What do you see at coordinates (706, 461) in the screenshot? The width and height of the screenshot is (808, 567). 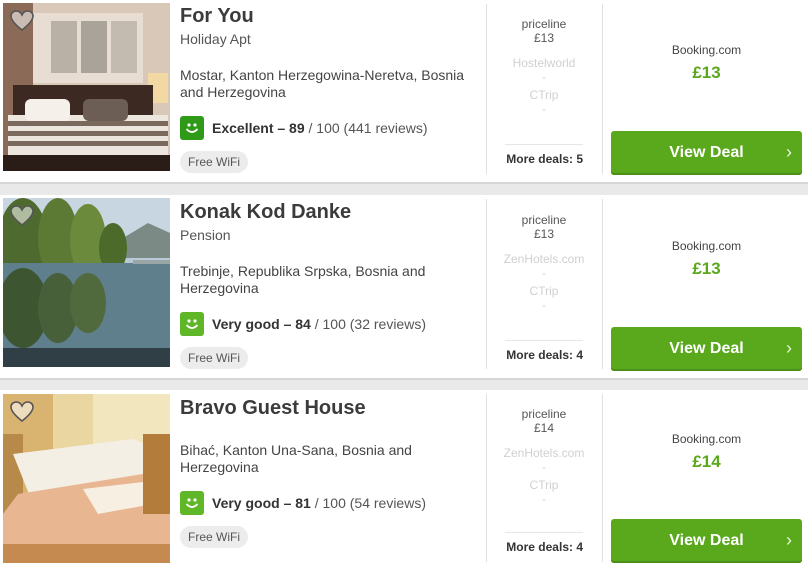 I see `best-deal-price: £14` at bounding box center [706, 461].